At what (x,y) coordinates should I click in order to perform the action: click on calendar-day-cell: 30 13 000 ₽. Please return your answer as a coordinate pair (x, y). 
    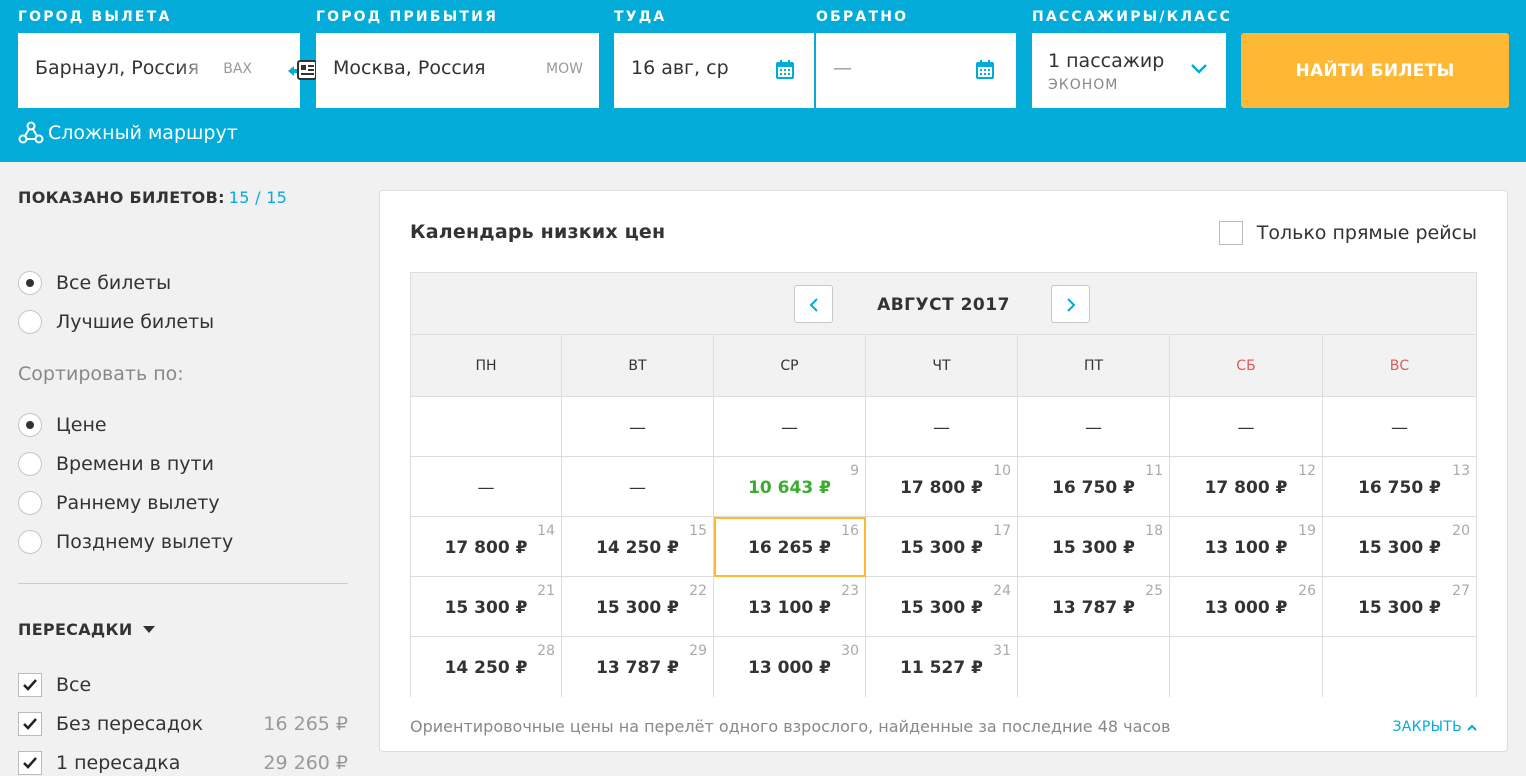
    Looking at the image, I should click on (790, 667).